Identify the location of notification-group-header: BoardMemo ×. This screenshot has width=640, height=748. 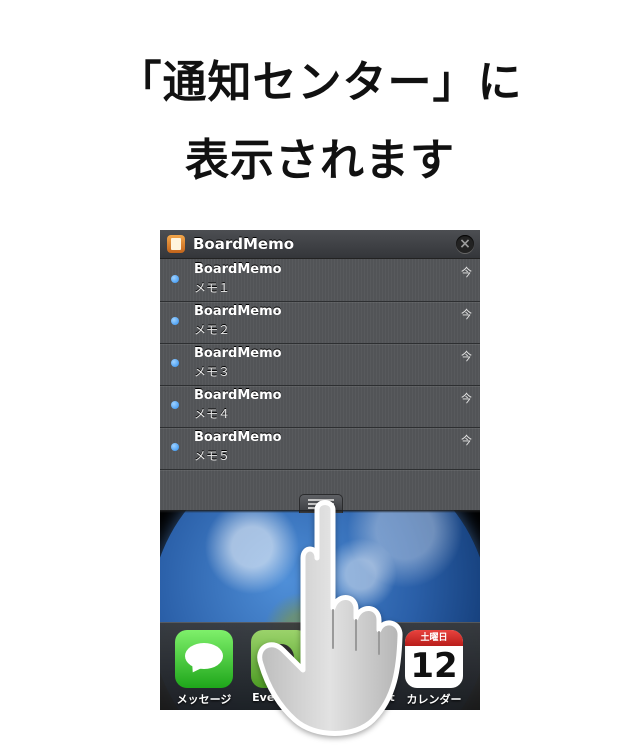
(320, 244).